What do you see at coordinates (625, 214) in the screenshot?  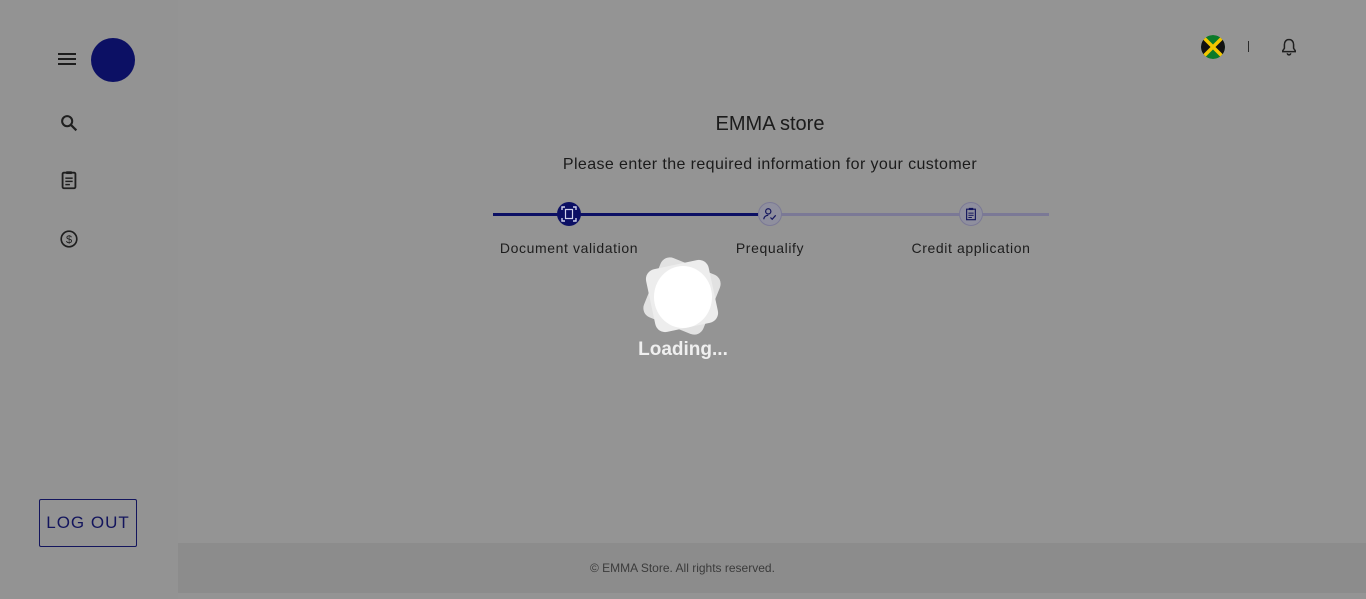 I see `stepper-progress-track` at bounding box center [625, 214].